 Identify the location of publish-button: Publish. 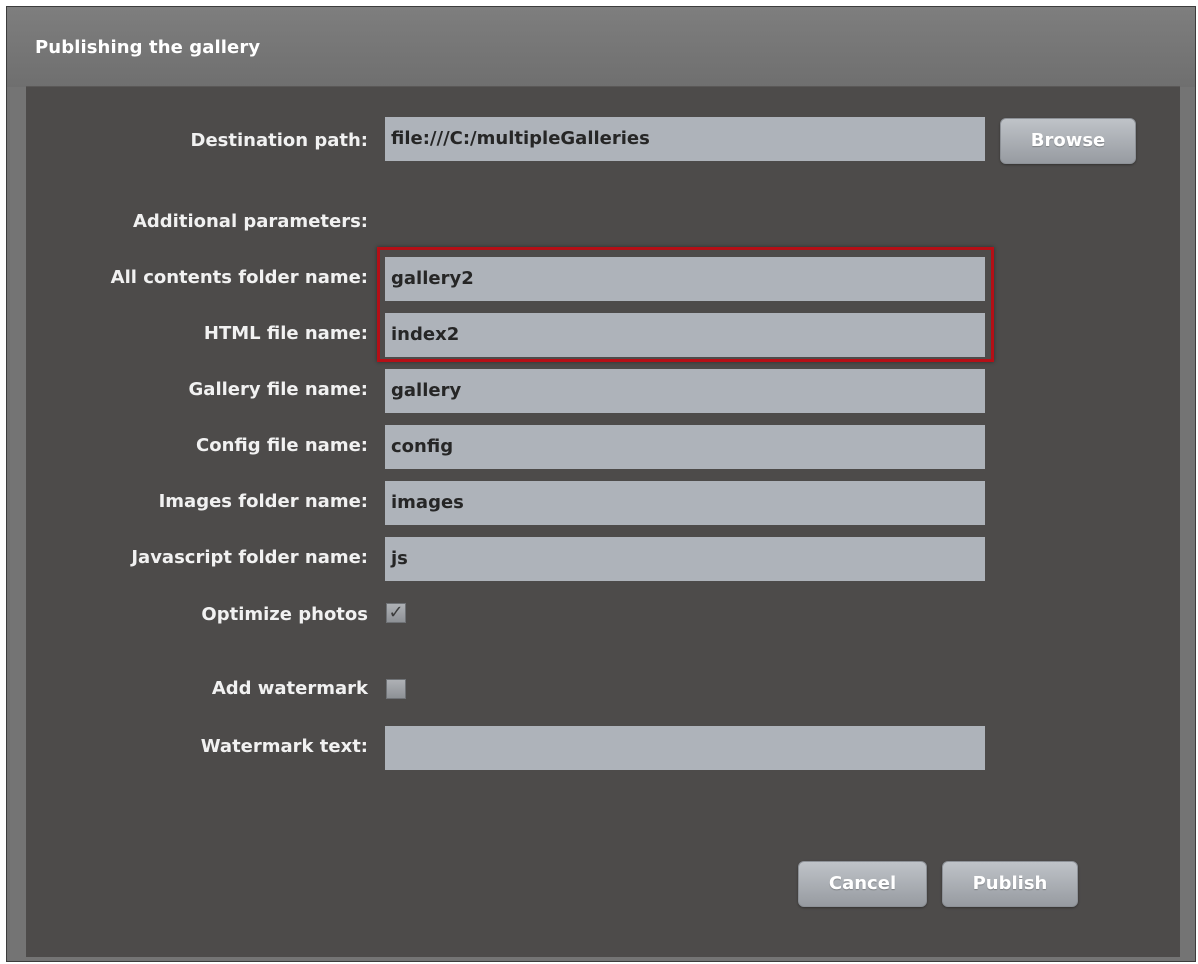
(1010, 884).